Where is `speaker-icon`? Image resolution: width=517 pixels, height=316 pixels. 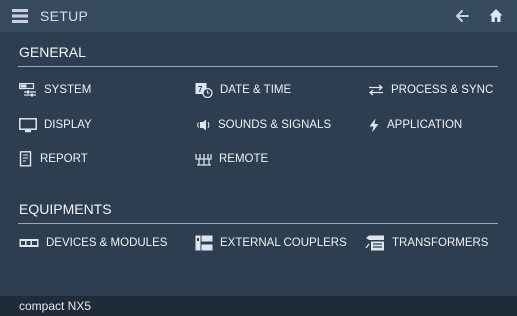
speaker-icon is located at coordinates (203, 125).